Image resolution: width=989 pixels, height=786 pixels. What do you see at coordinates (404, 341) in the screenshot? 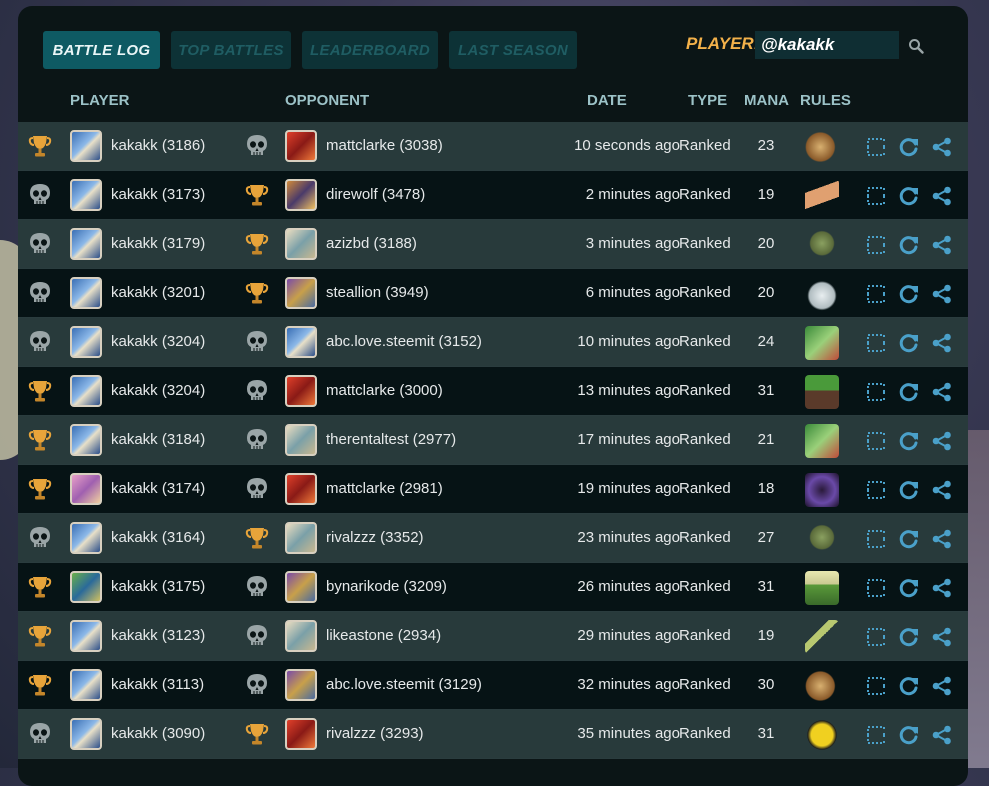
I see `opponent-name: abc.love.steemit (3152)` at bounding box center [404, 341].